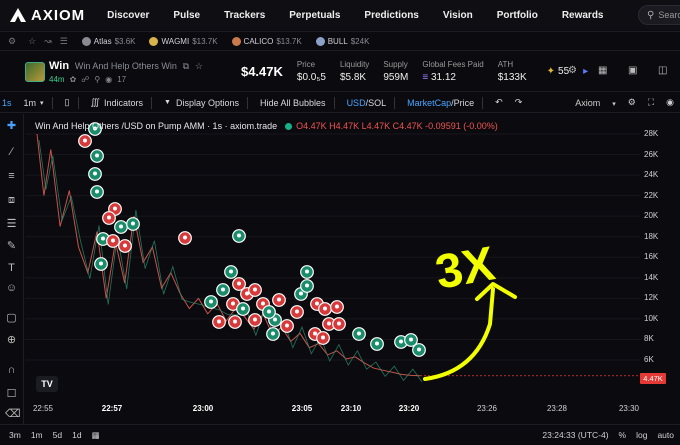 Image resolution: width=680 pixels, height=445 pixels. What do you see at coordinates (670, 102) in the screenshot?
I see `camera-icon: ◉` at bounding box center [670, 102].